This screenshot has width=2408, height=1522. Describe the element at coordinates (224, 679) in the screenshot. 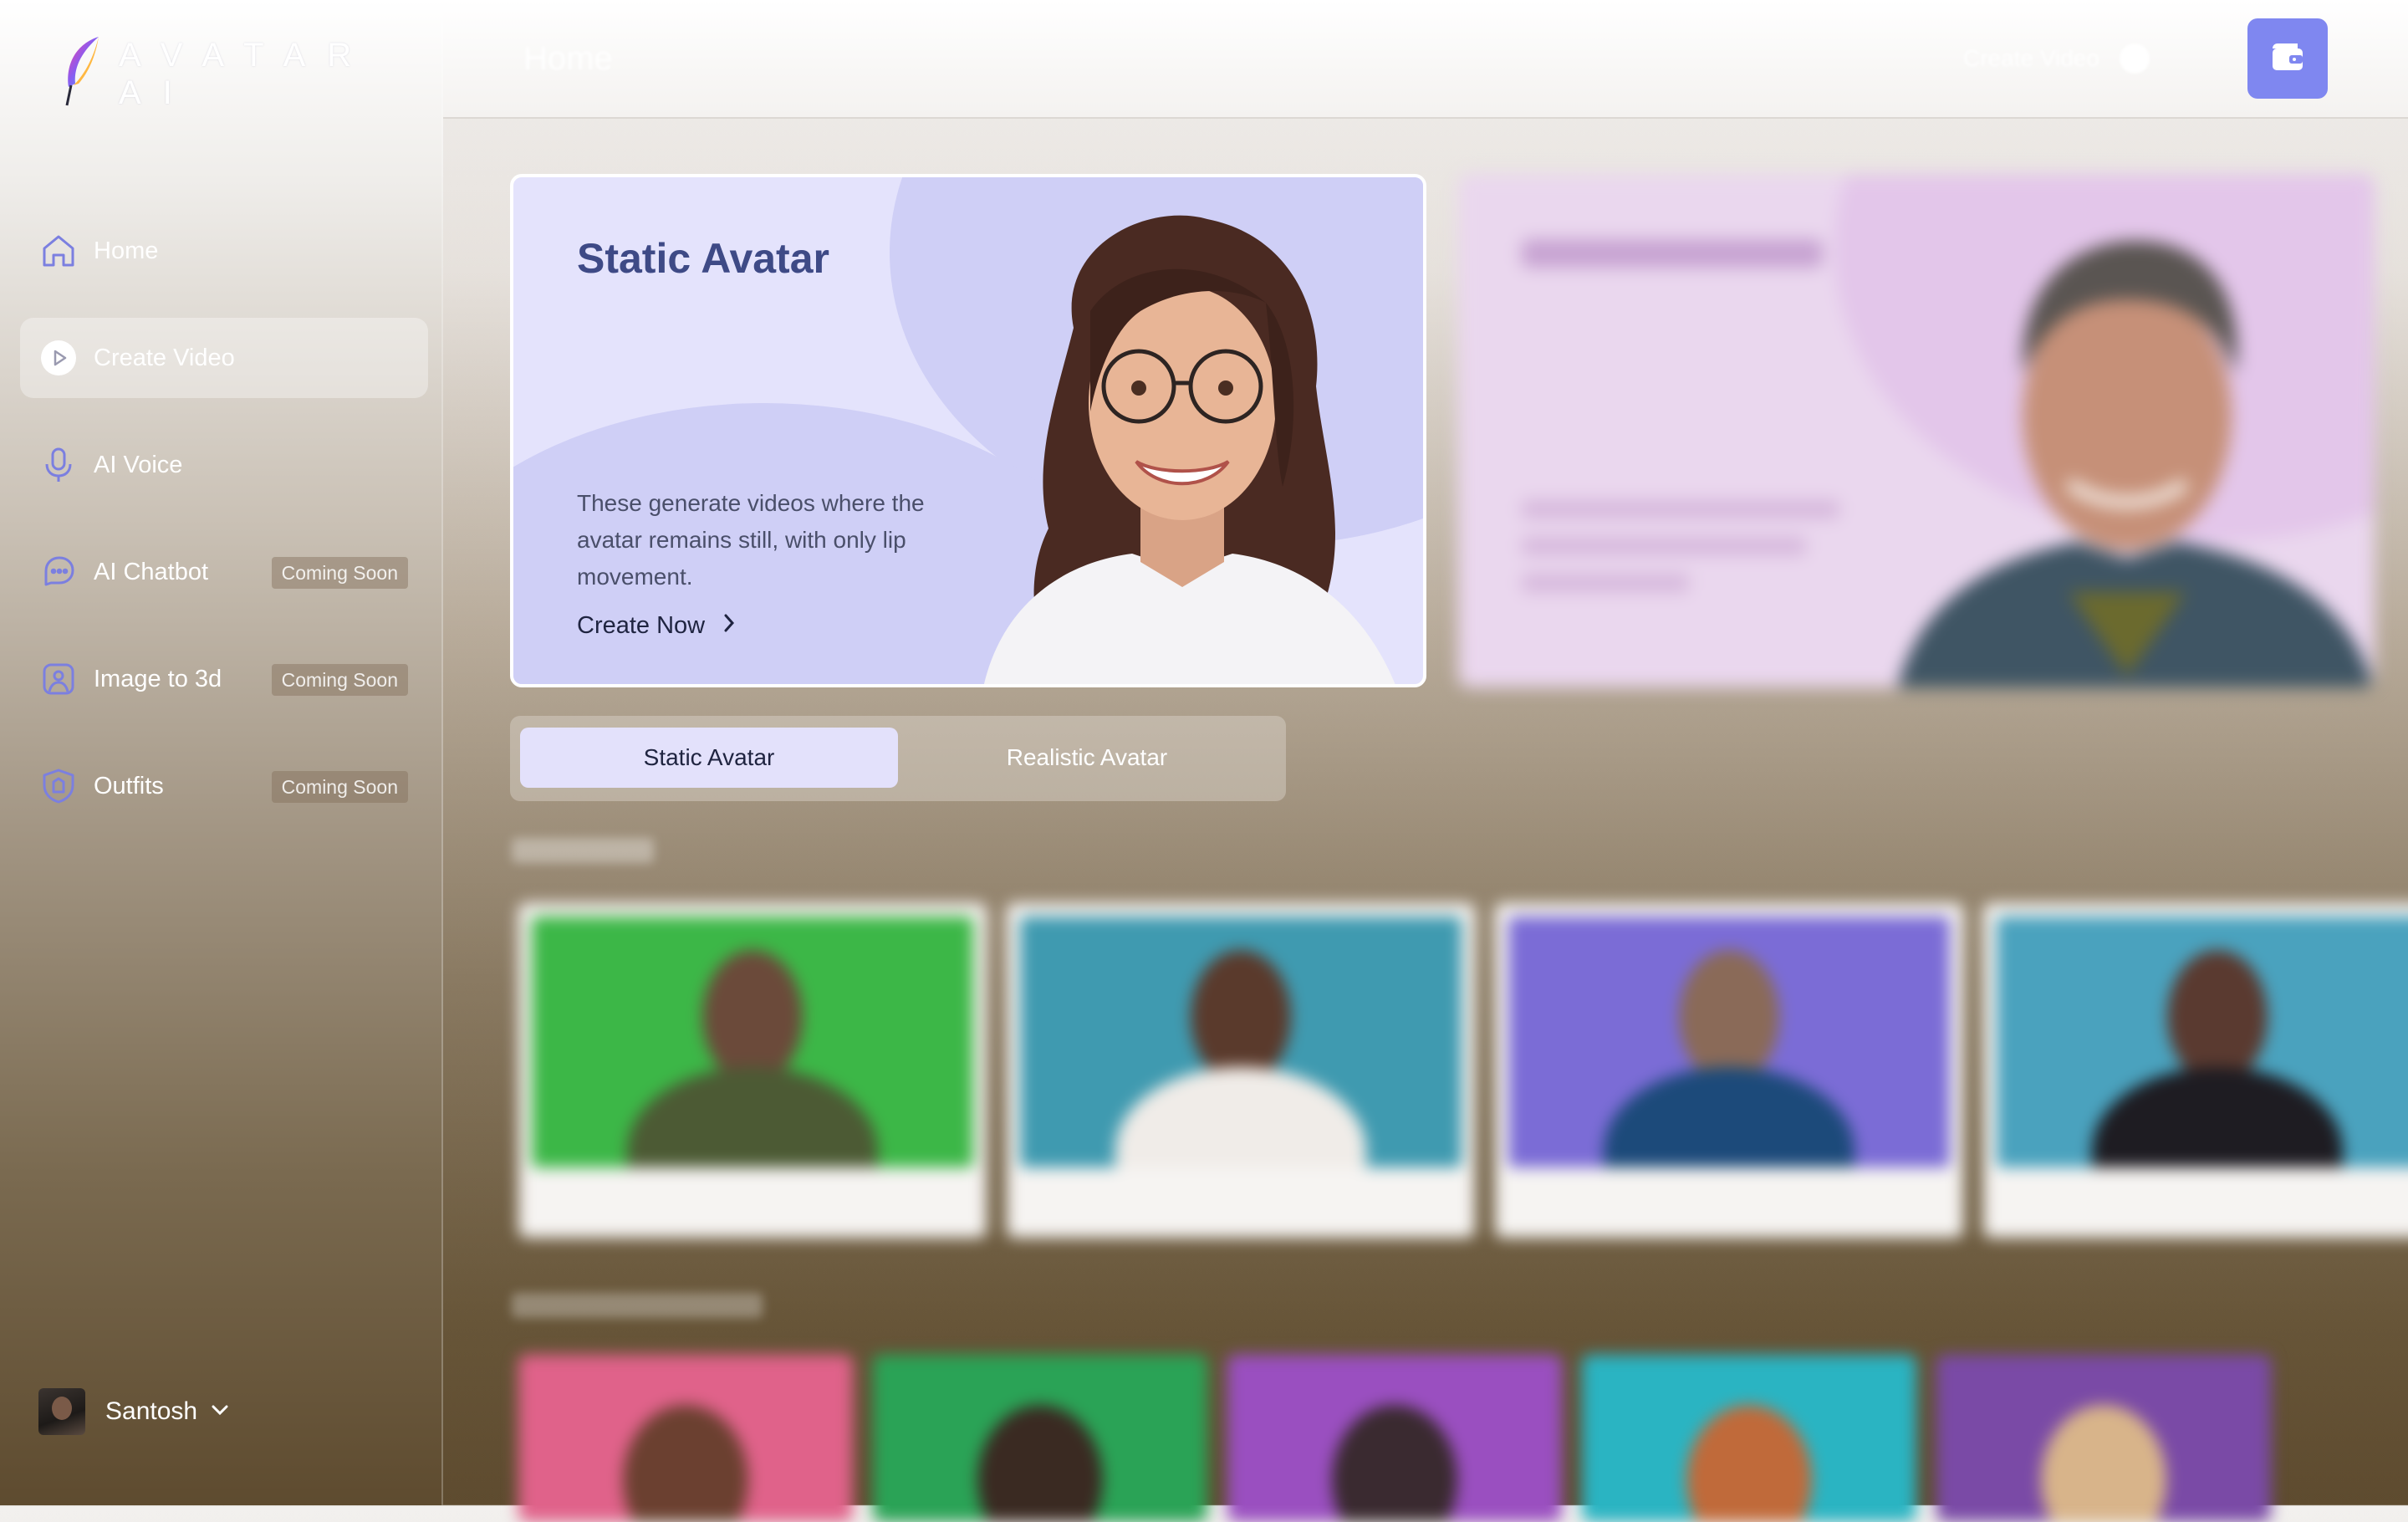

I see `sidebar-item-image-to-3d: Image to 3d Coming Soon` at that location.